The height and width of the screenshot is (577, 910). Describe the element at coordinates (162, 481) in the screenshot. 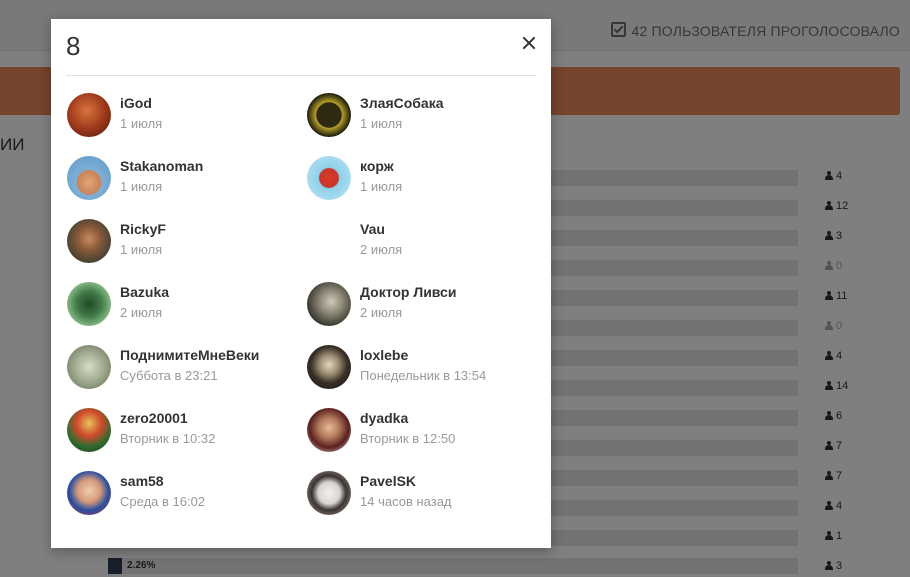

I see `voter-name: sam58` at that location.